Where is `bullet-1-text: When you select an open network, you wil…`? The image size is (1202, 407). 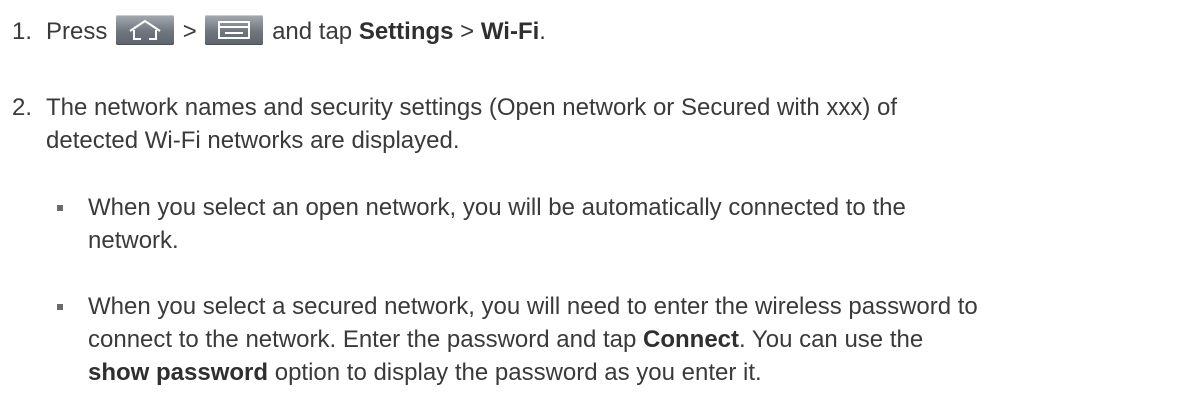
bullet-1-text: When you select an open network, you wil… is located at coordinates (643, 224).